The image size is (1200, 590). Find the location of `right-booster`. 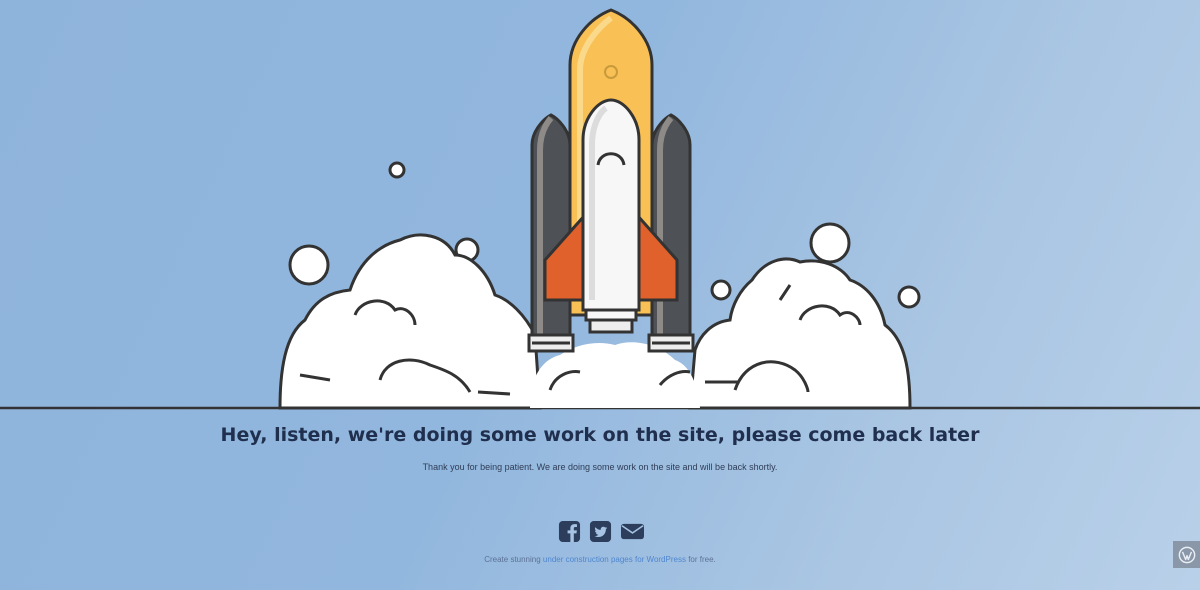

right-booster is located at coordinates (671, 233).